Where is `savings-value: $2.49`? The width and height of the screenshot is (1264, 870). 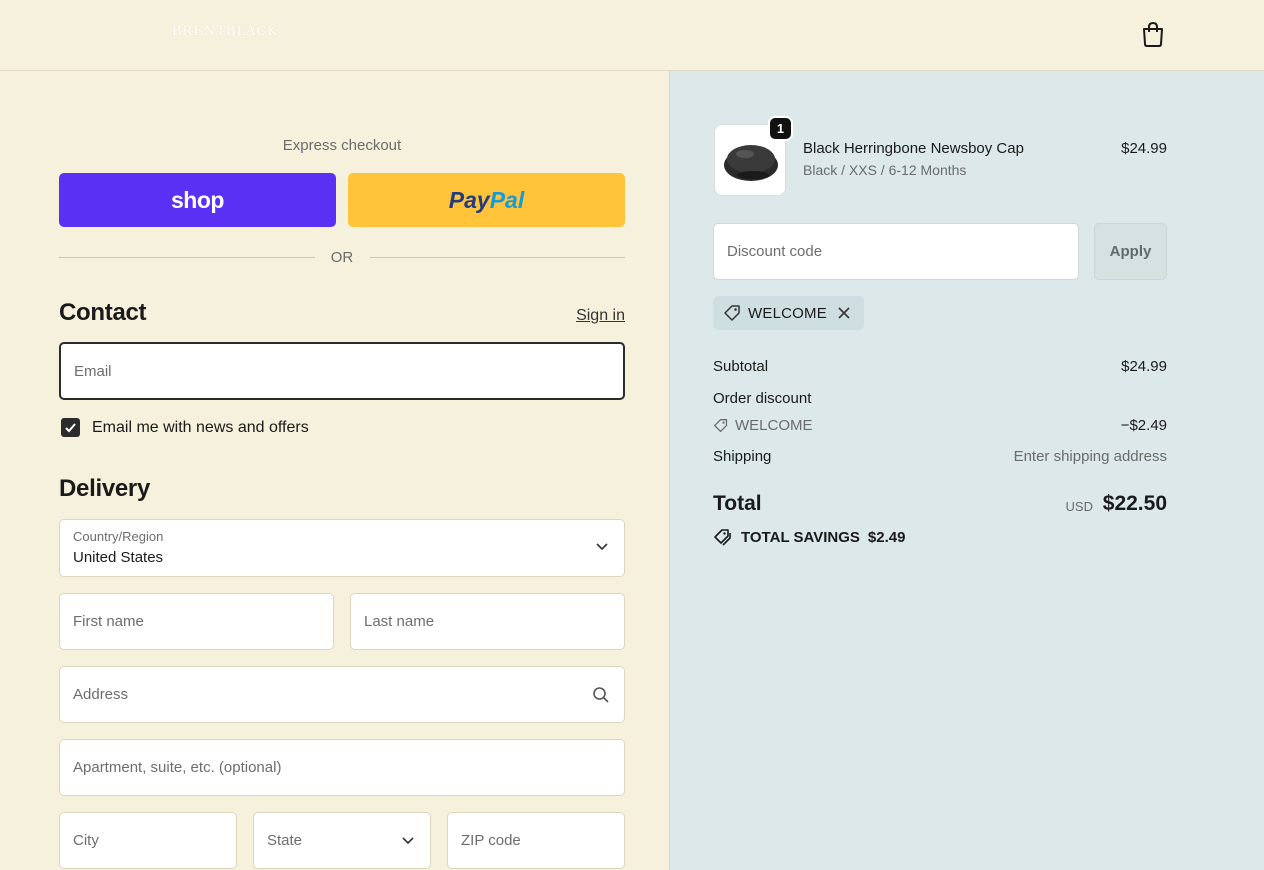
savings-value: $2.49 is located at coordinates (886, 537).